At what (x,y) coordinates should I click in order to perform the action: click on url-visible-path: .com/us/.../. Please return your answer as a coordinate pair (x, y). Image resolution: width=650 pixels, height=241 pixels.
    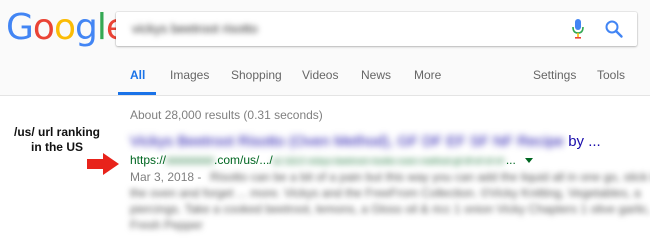
    Looking at the image, I should click on (243, 160).